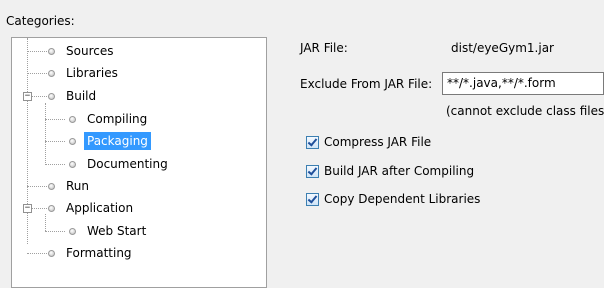 The height and width of the screenshot is (288, 604). Describe the element at coordinates (324, 48) in the screenshot. I see `jar-file-label: JAR File:` at that location.